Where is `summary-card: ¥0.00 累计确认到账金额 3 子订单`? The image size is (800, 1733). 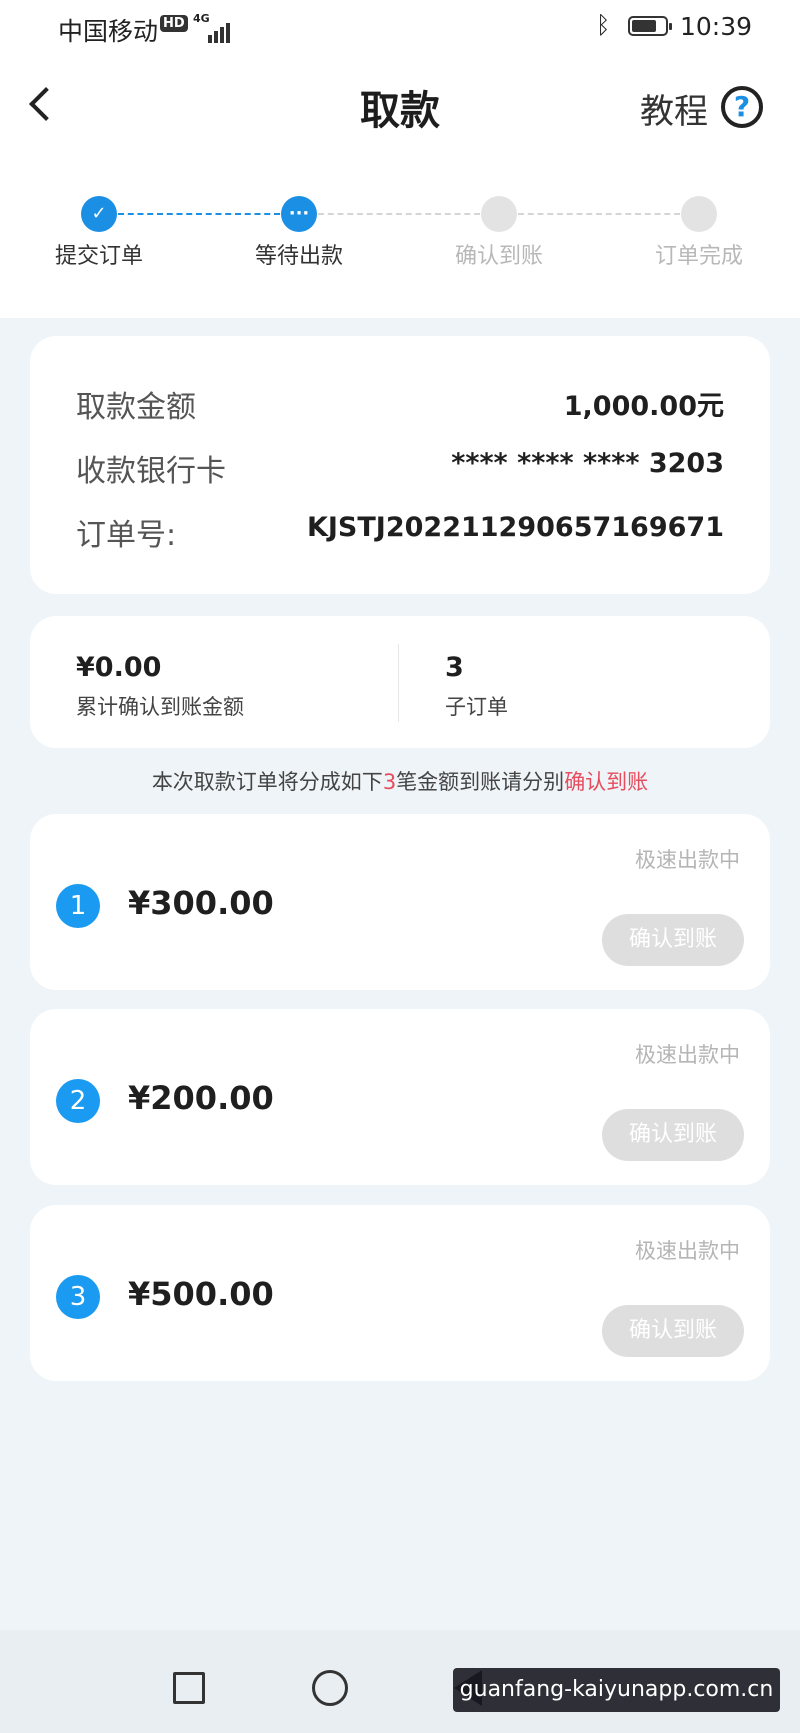
summary-card: ¥0.00 累计确认到账金额 3 子订单 is located at coordinates (400, 682).